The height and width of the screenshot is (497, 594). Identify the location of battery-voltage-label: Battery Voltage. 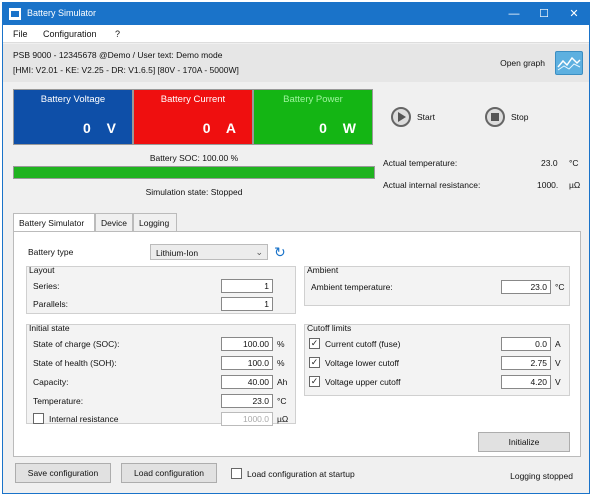
(73, 99).